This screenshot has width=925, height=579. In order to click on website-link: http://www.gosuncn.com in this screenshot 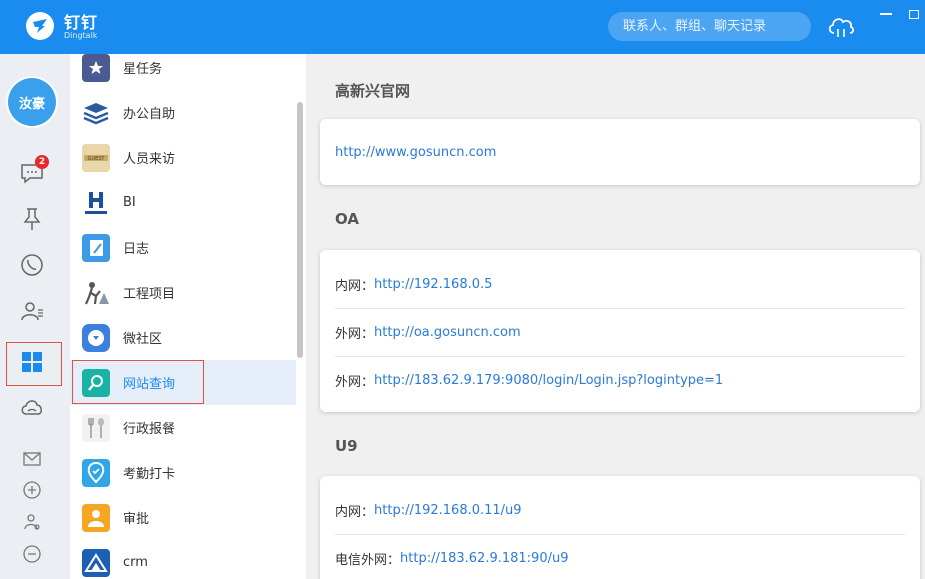, I will do `click(415, 152)`.